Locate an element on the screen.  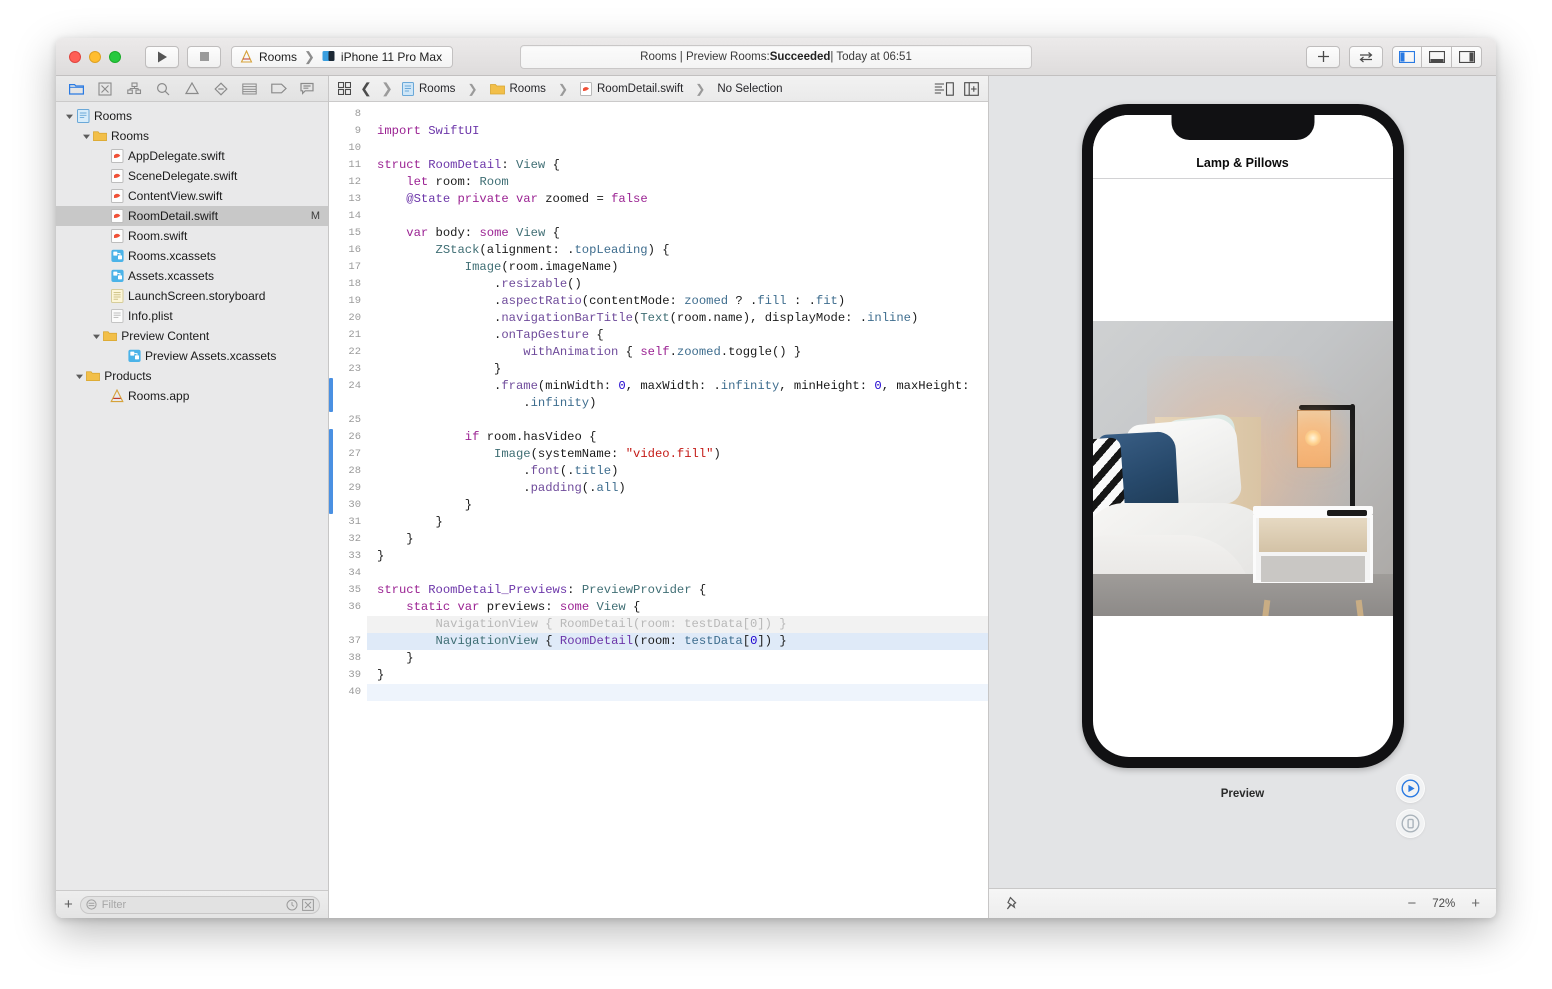
breadcrumb-group: Rooms is located at coordinates (517, 89).